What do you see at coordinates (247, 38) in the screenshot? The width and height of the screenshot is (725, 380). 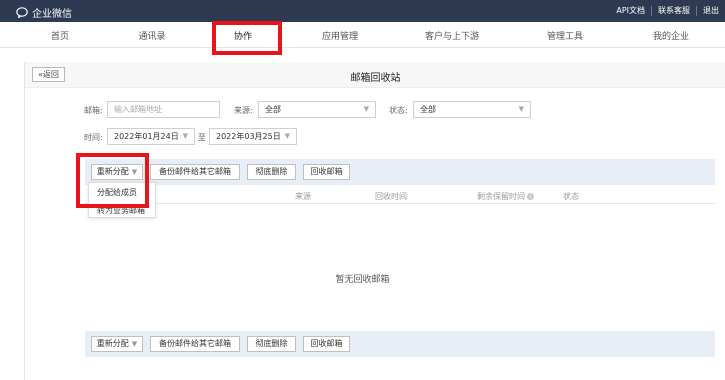 I see `highlight-box-nav` at bounding box center [247, 38].